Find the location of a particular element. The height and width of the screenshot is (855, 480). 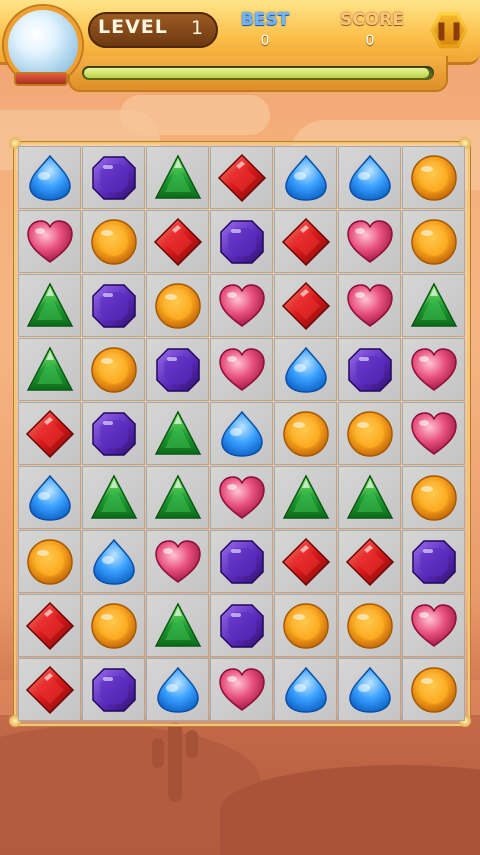

best-value: 0 is located at coordinates (265, 41).